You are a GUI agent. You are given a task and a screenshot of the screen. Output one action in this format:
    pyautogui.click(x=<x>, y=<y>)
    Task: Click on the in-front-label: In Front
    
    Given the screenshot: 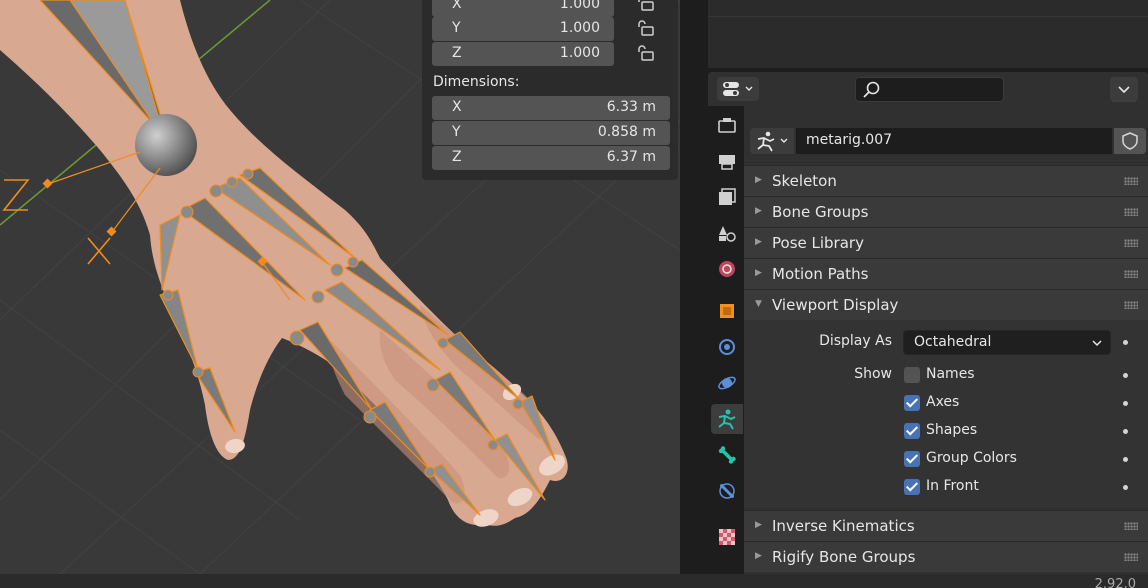 What is the action you would take?
    pyautogui.click(x=952, y=486)
    